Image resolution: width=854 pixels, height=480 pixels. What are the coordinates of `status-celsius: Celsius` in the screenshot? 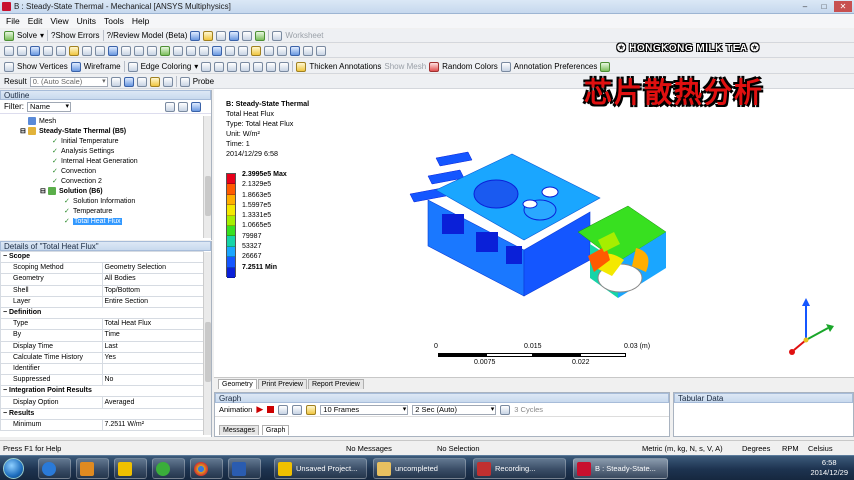 It's located at (820, 448).